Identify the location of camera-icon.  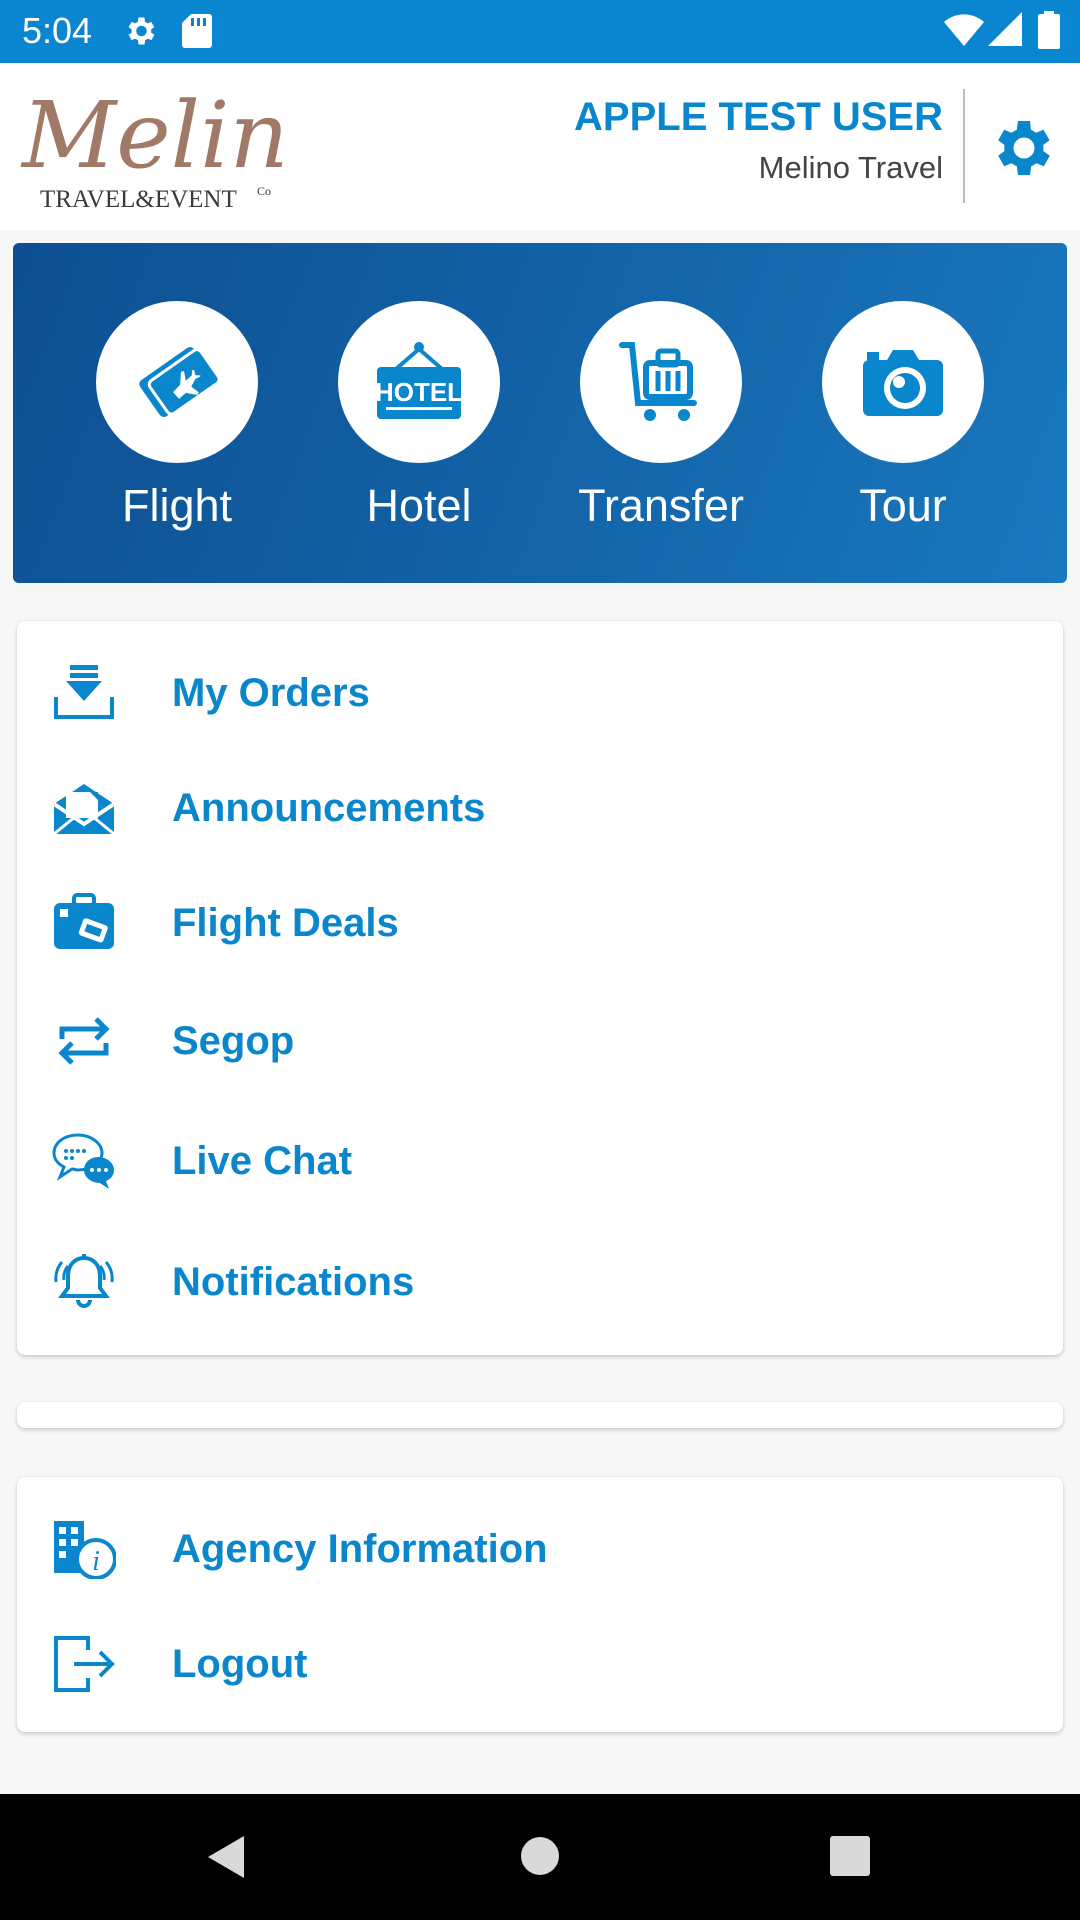
(903, 383).